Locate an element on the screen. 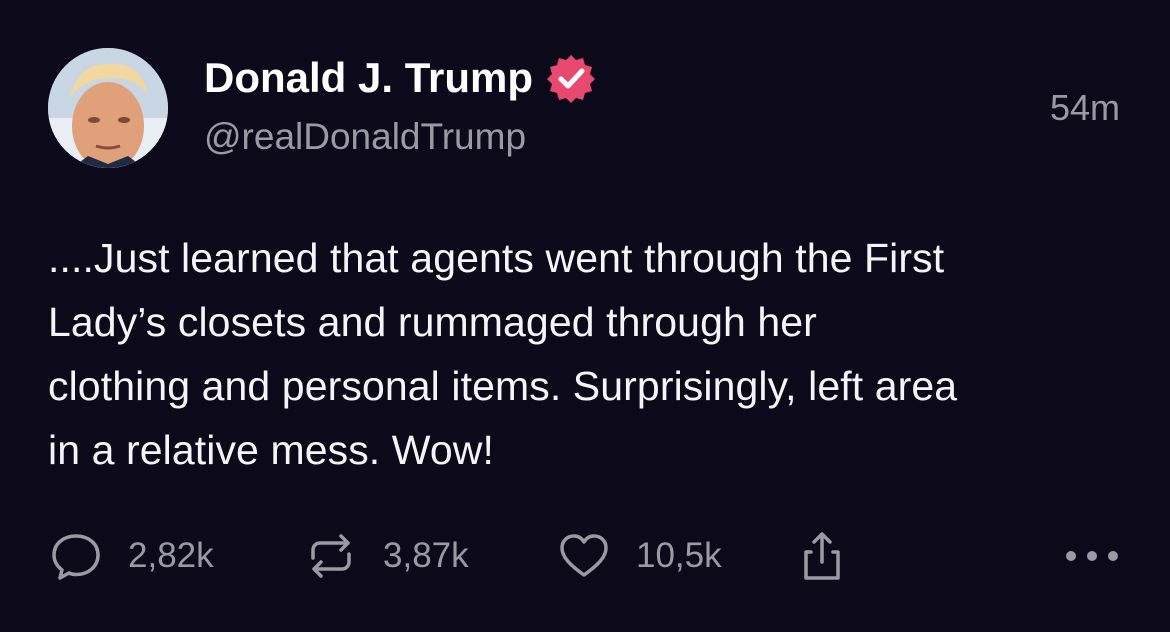 The width and height of the screenshot is (1170, 632). repost-count: 3,87k is located at coordinates (426, 555).